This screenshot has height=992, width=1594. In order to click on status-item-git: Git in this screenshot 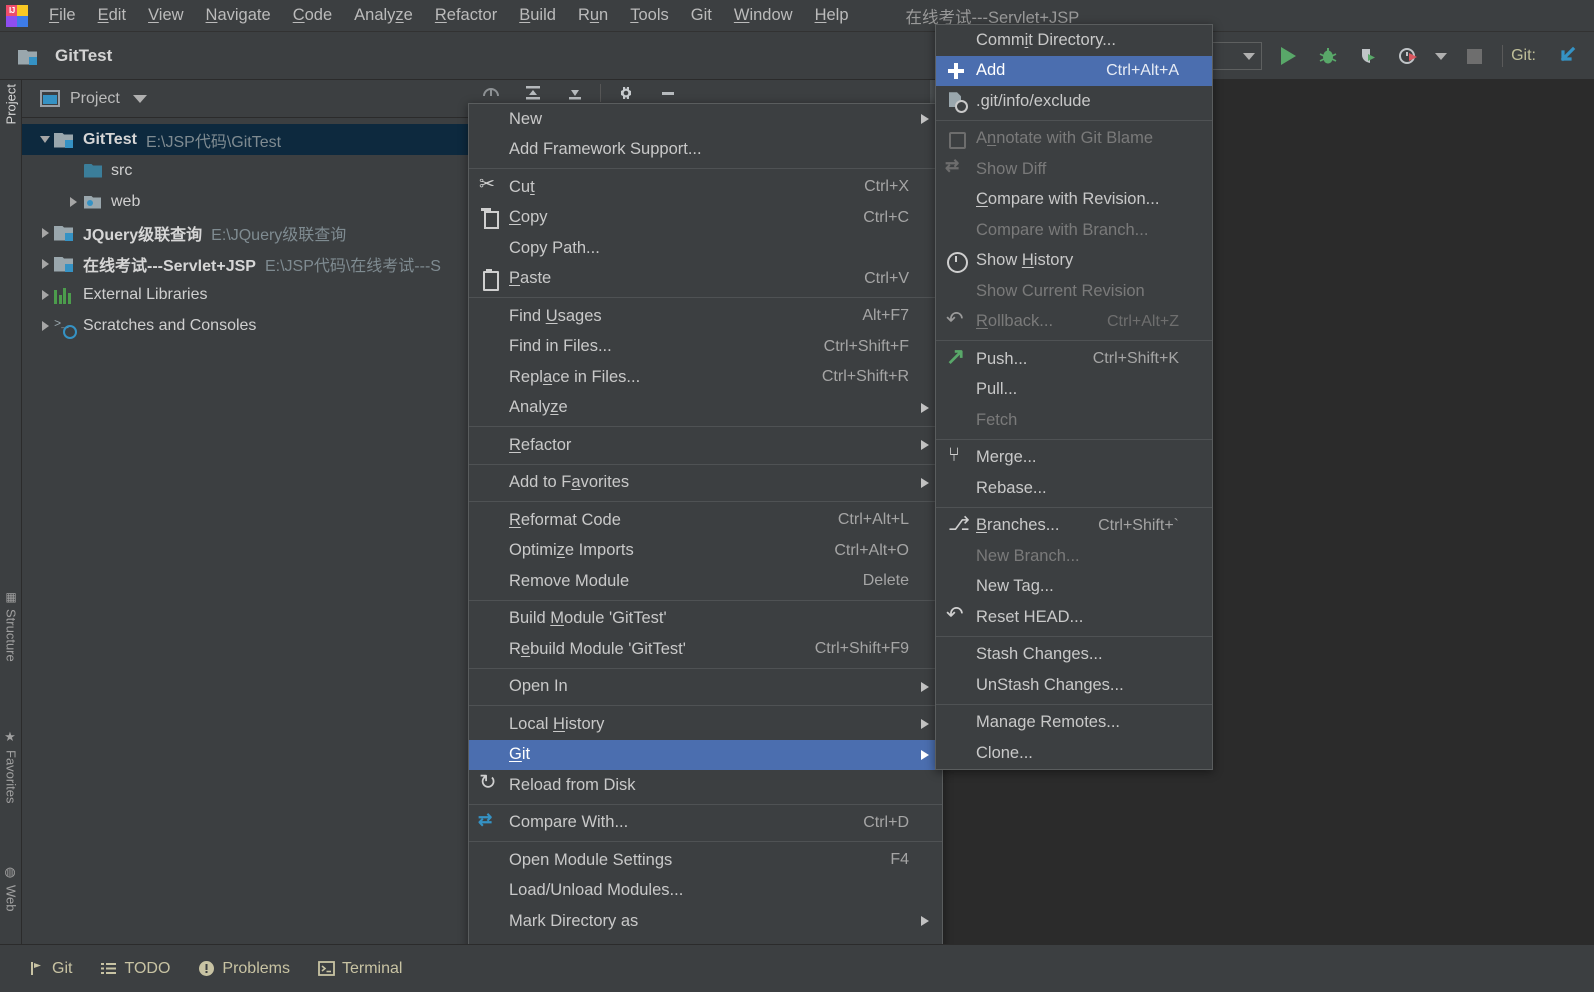, I will do `click(50, 969)`.